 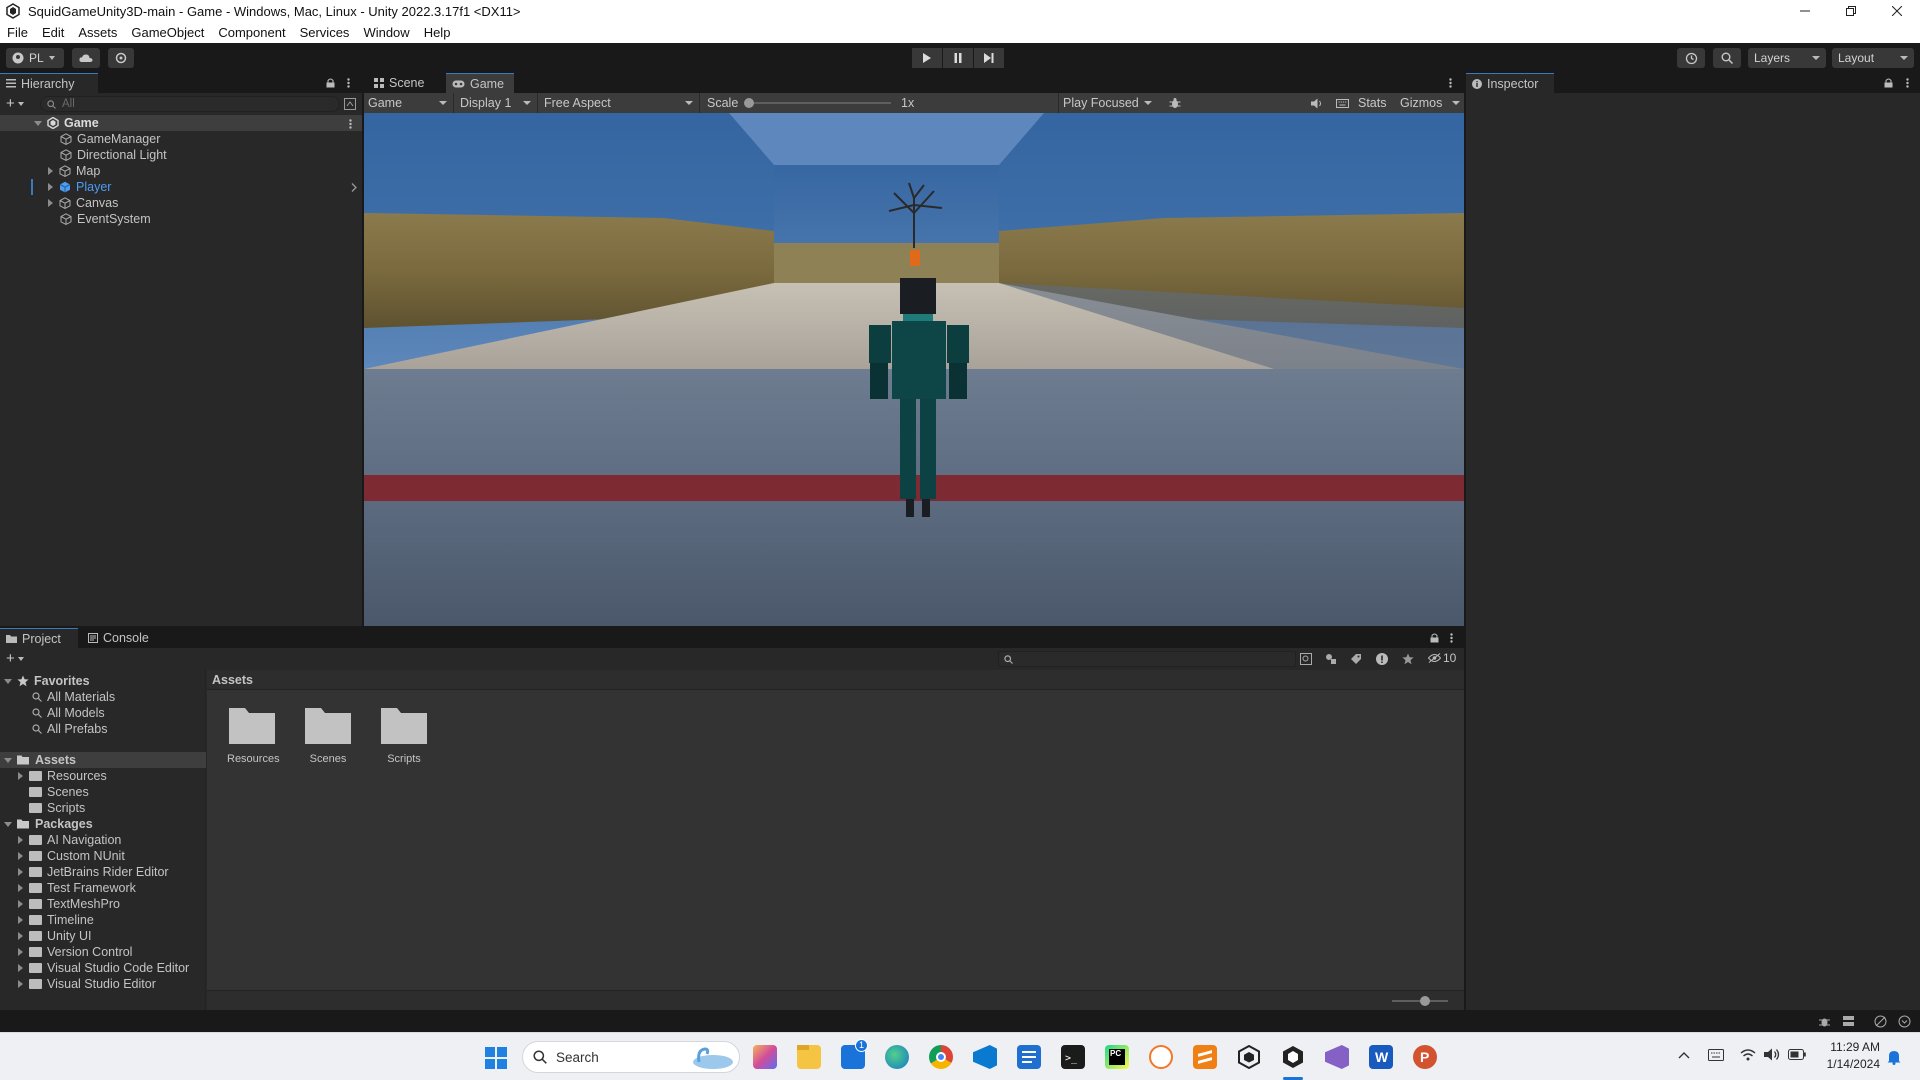 I want to click on packages-header: Packages, so click(x=48, y=824).